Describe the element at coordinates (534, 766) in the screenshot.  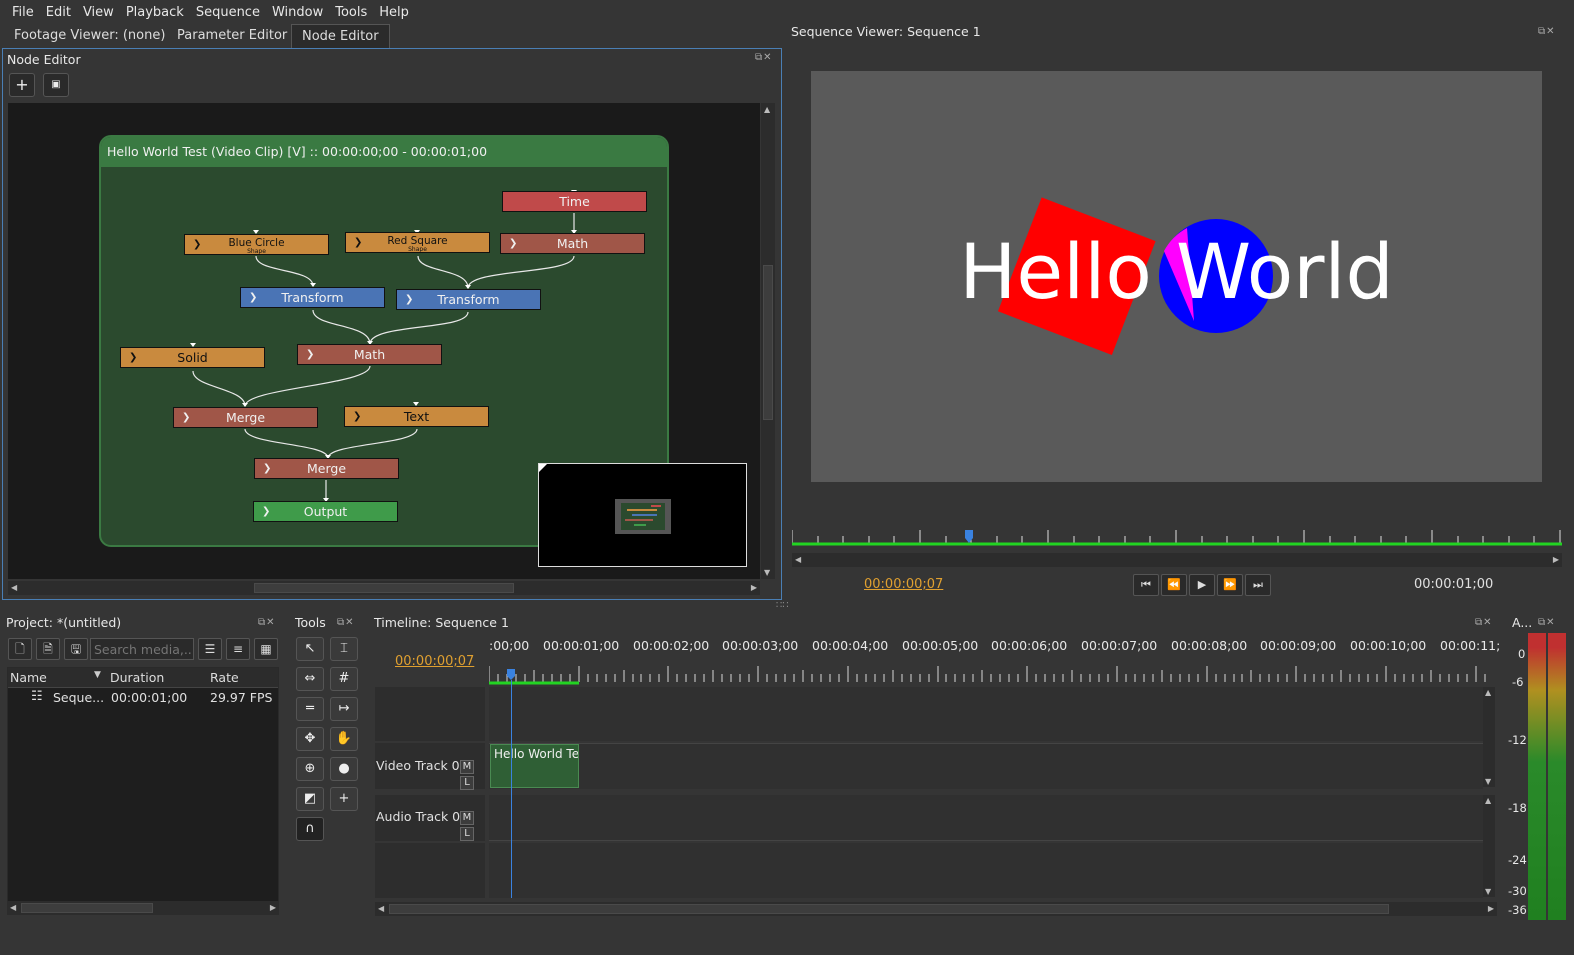
I see `timeline-clip: Hello World Te` at that location.